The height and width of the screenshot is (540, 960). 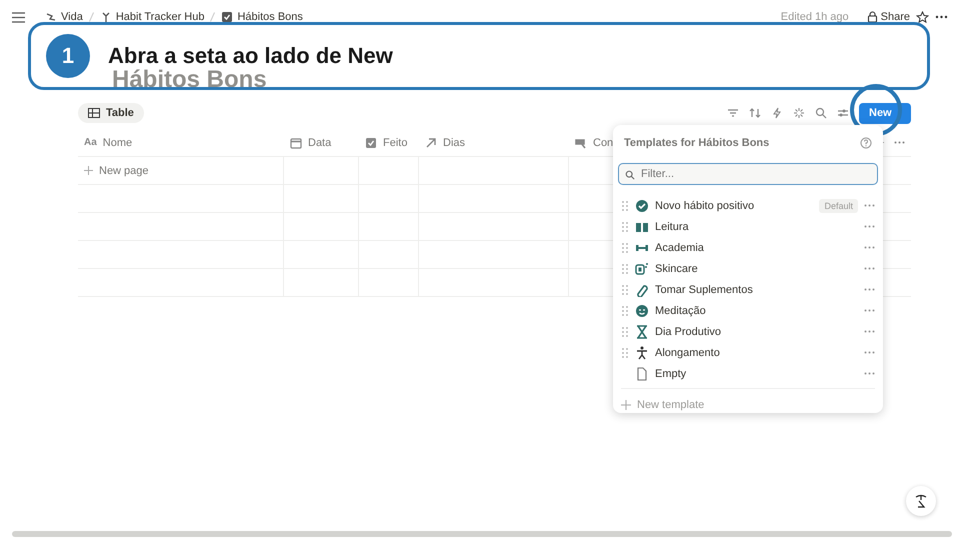 I want to click on lock-icon, so click(x=872, y=17).